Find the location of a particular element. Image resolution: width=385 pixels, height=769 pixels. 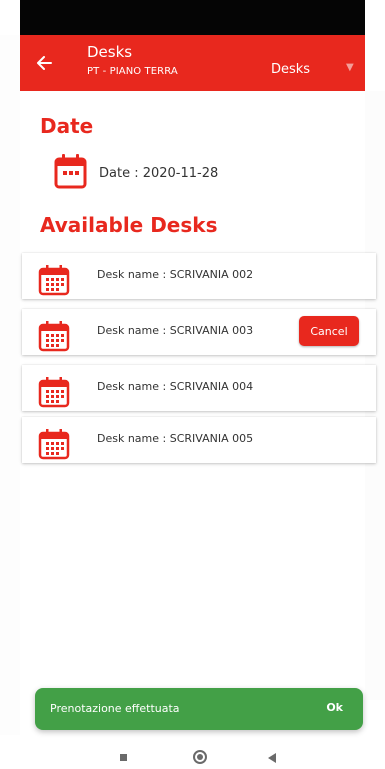

date-row: Date : 2020-11-28 is located at coordinates (136, 173).